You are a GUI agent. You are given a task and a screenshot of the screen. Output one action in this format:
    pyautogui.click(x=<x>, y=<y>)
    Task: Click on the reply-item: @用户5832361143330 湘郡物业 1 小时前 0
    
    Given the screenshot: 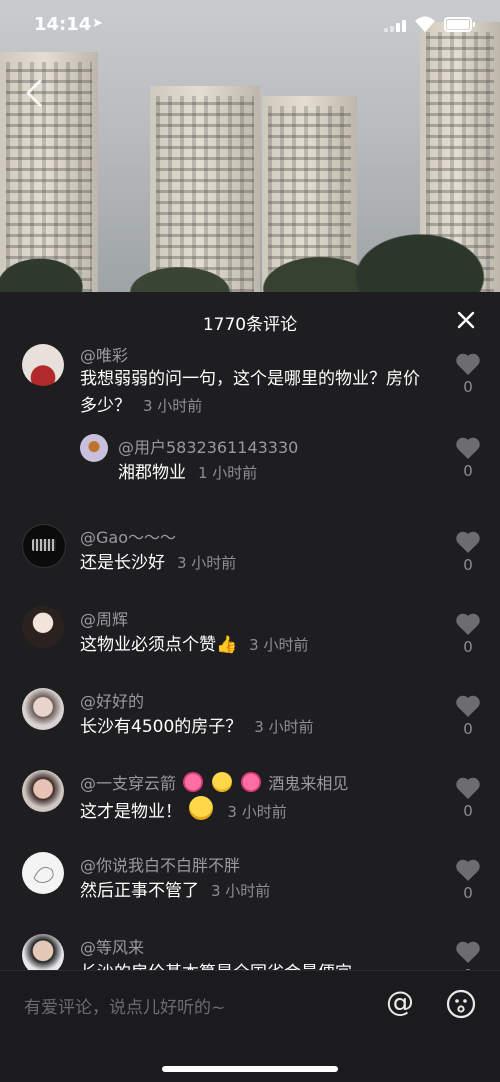 What is the action you would take?
    pyautogui.click(x=250, y=466)
    